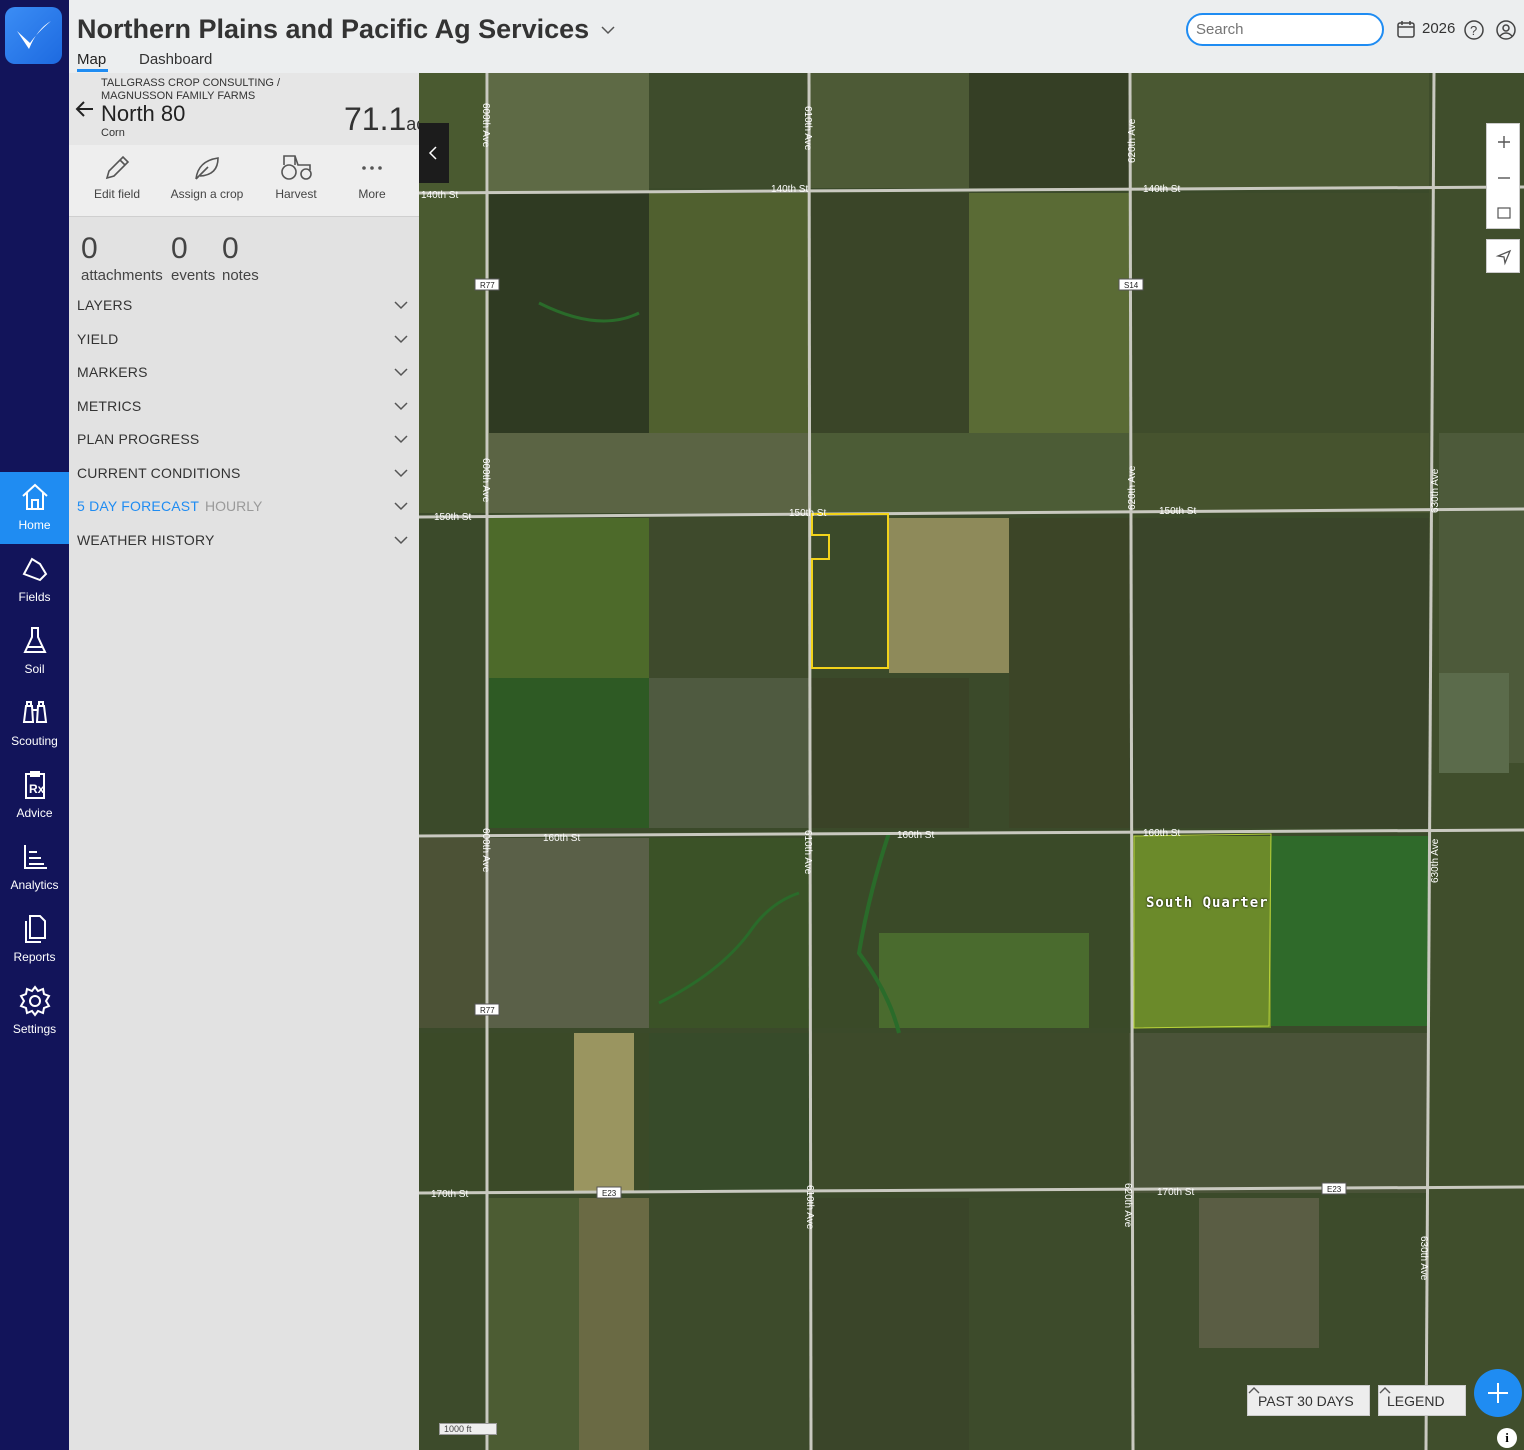 This screenshot has width=1524, height=1450. What do you see at coordinates (434, 153) in the screenshot?
I see `collapse-panel-button` at bounding box center [434, 153].